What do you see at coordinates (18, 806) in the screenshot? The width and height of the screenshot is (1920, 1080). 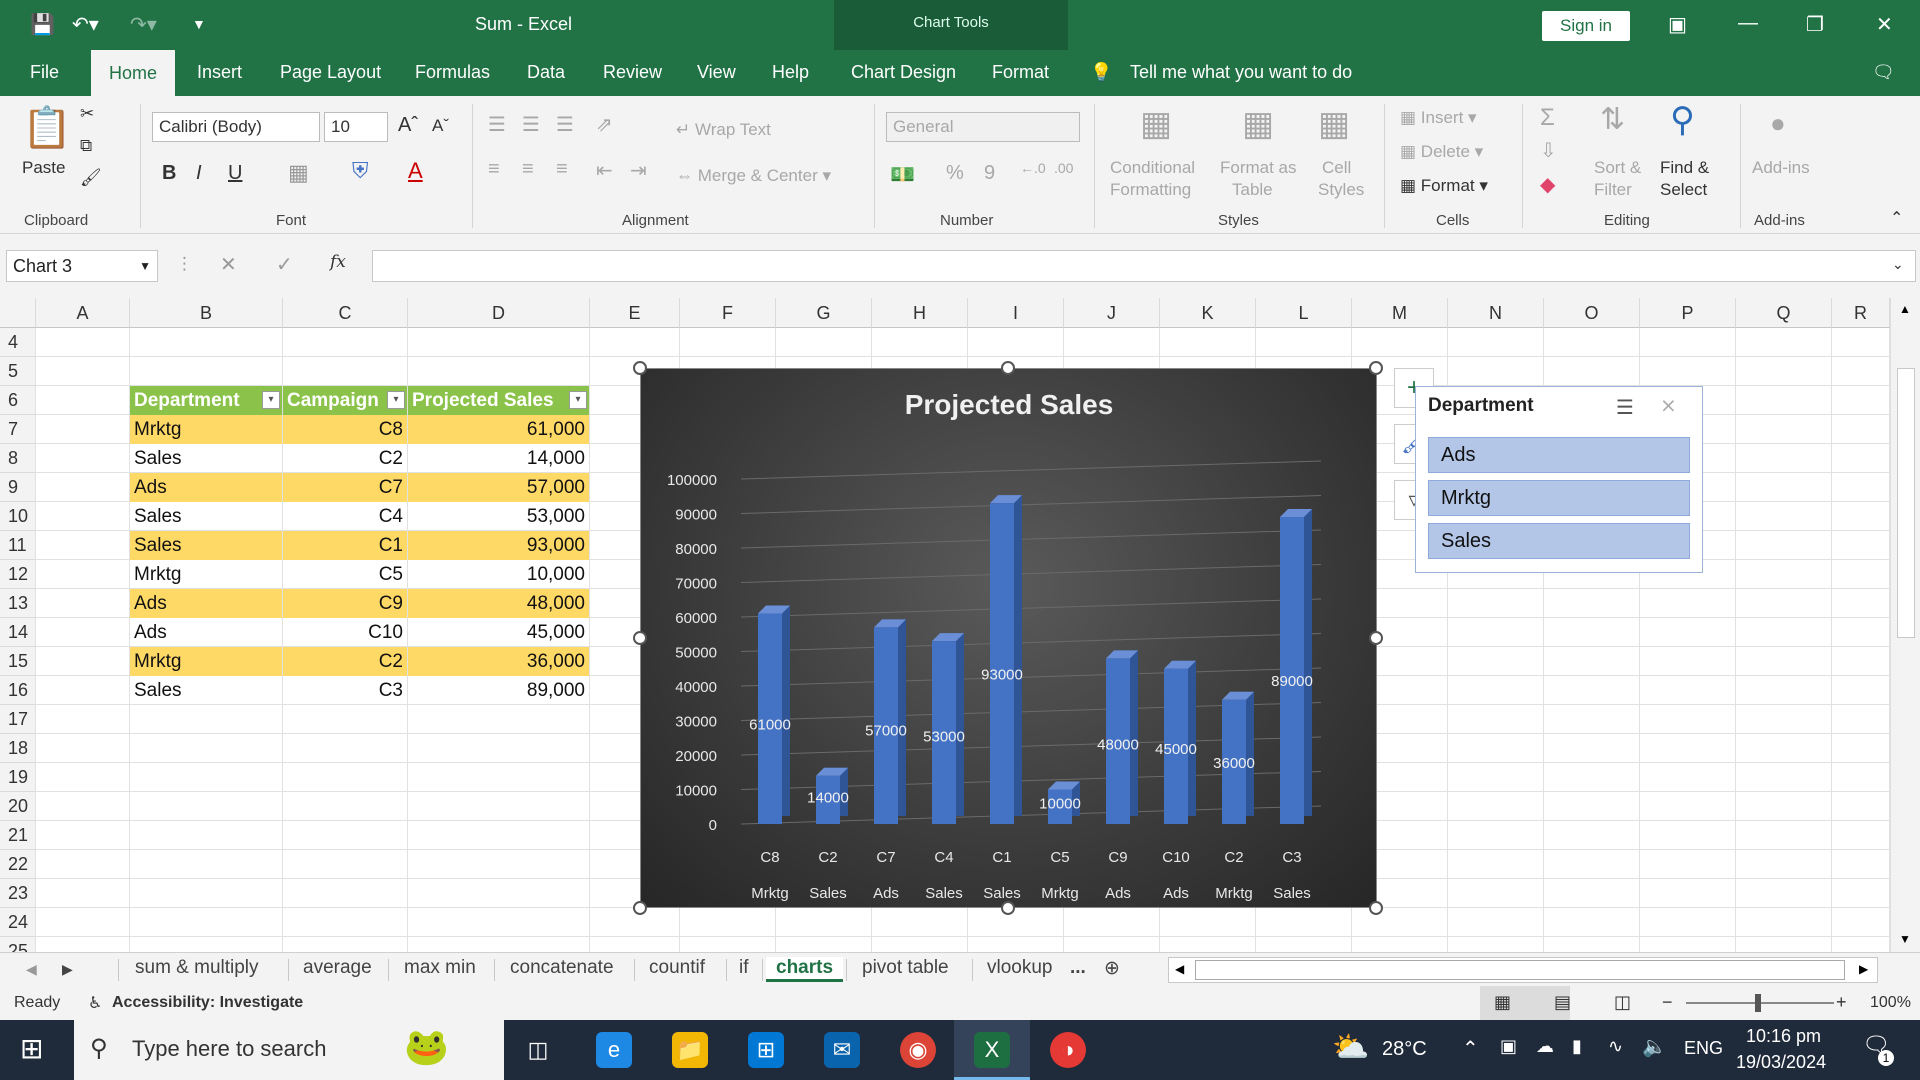 I see `row-header: 20` at bounding box center [18, 806].